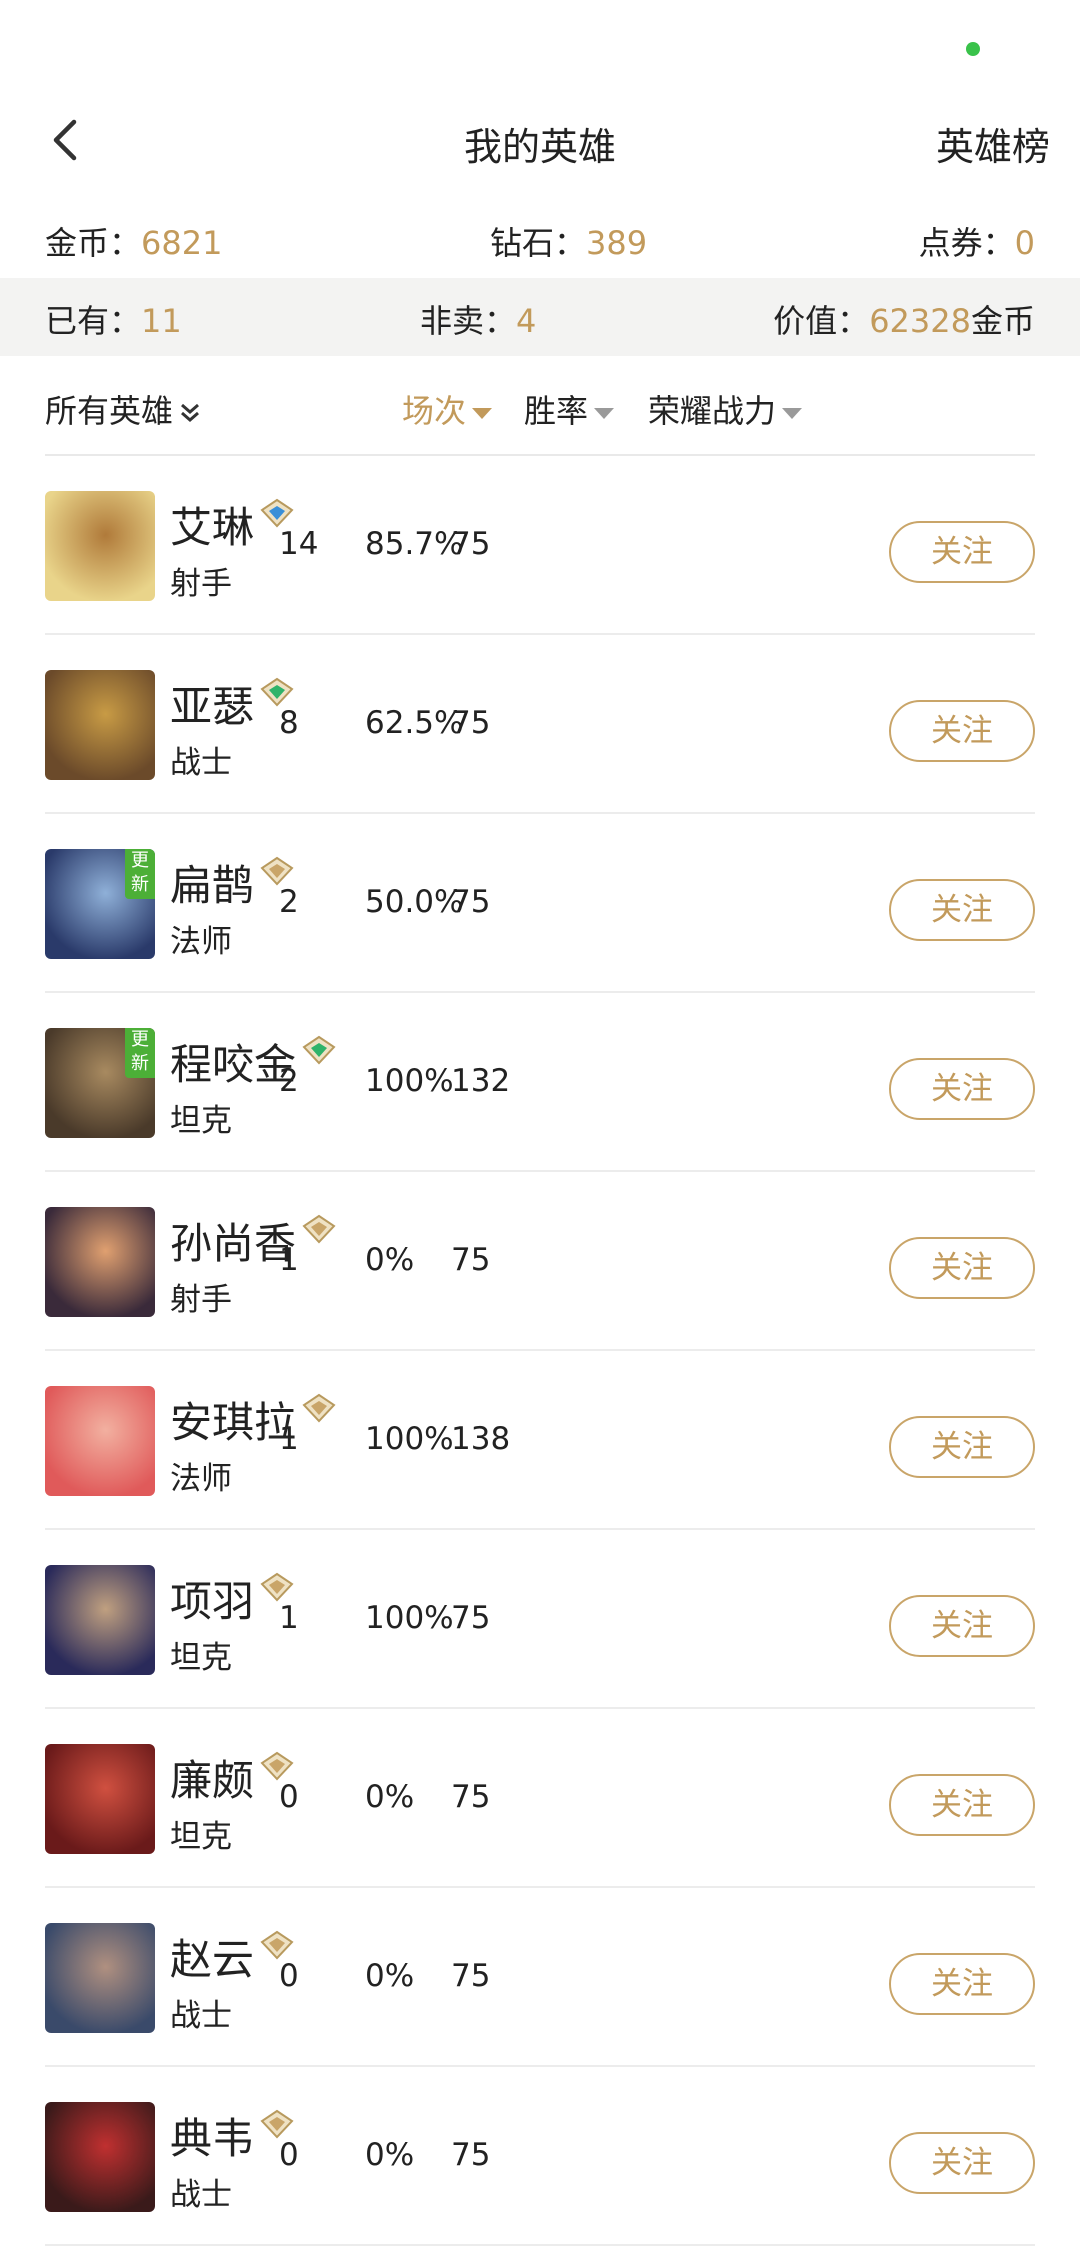 The image size is (1080, 2260). Describe the element at coordinates (232, 703) in the screenshot. I see `hero-name: 亚瑟` at that location.